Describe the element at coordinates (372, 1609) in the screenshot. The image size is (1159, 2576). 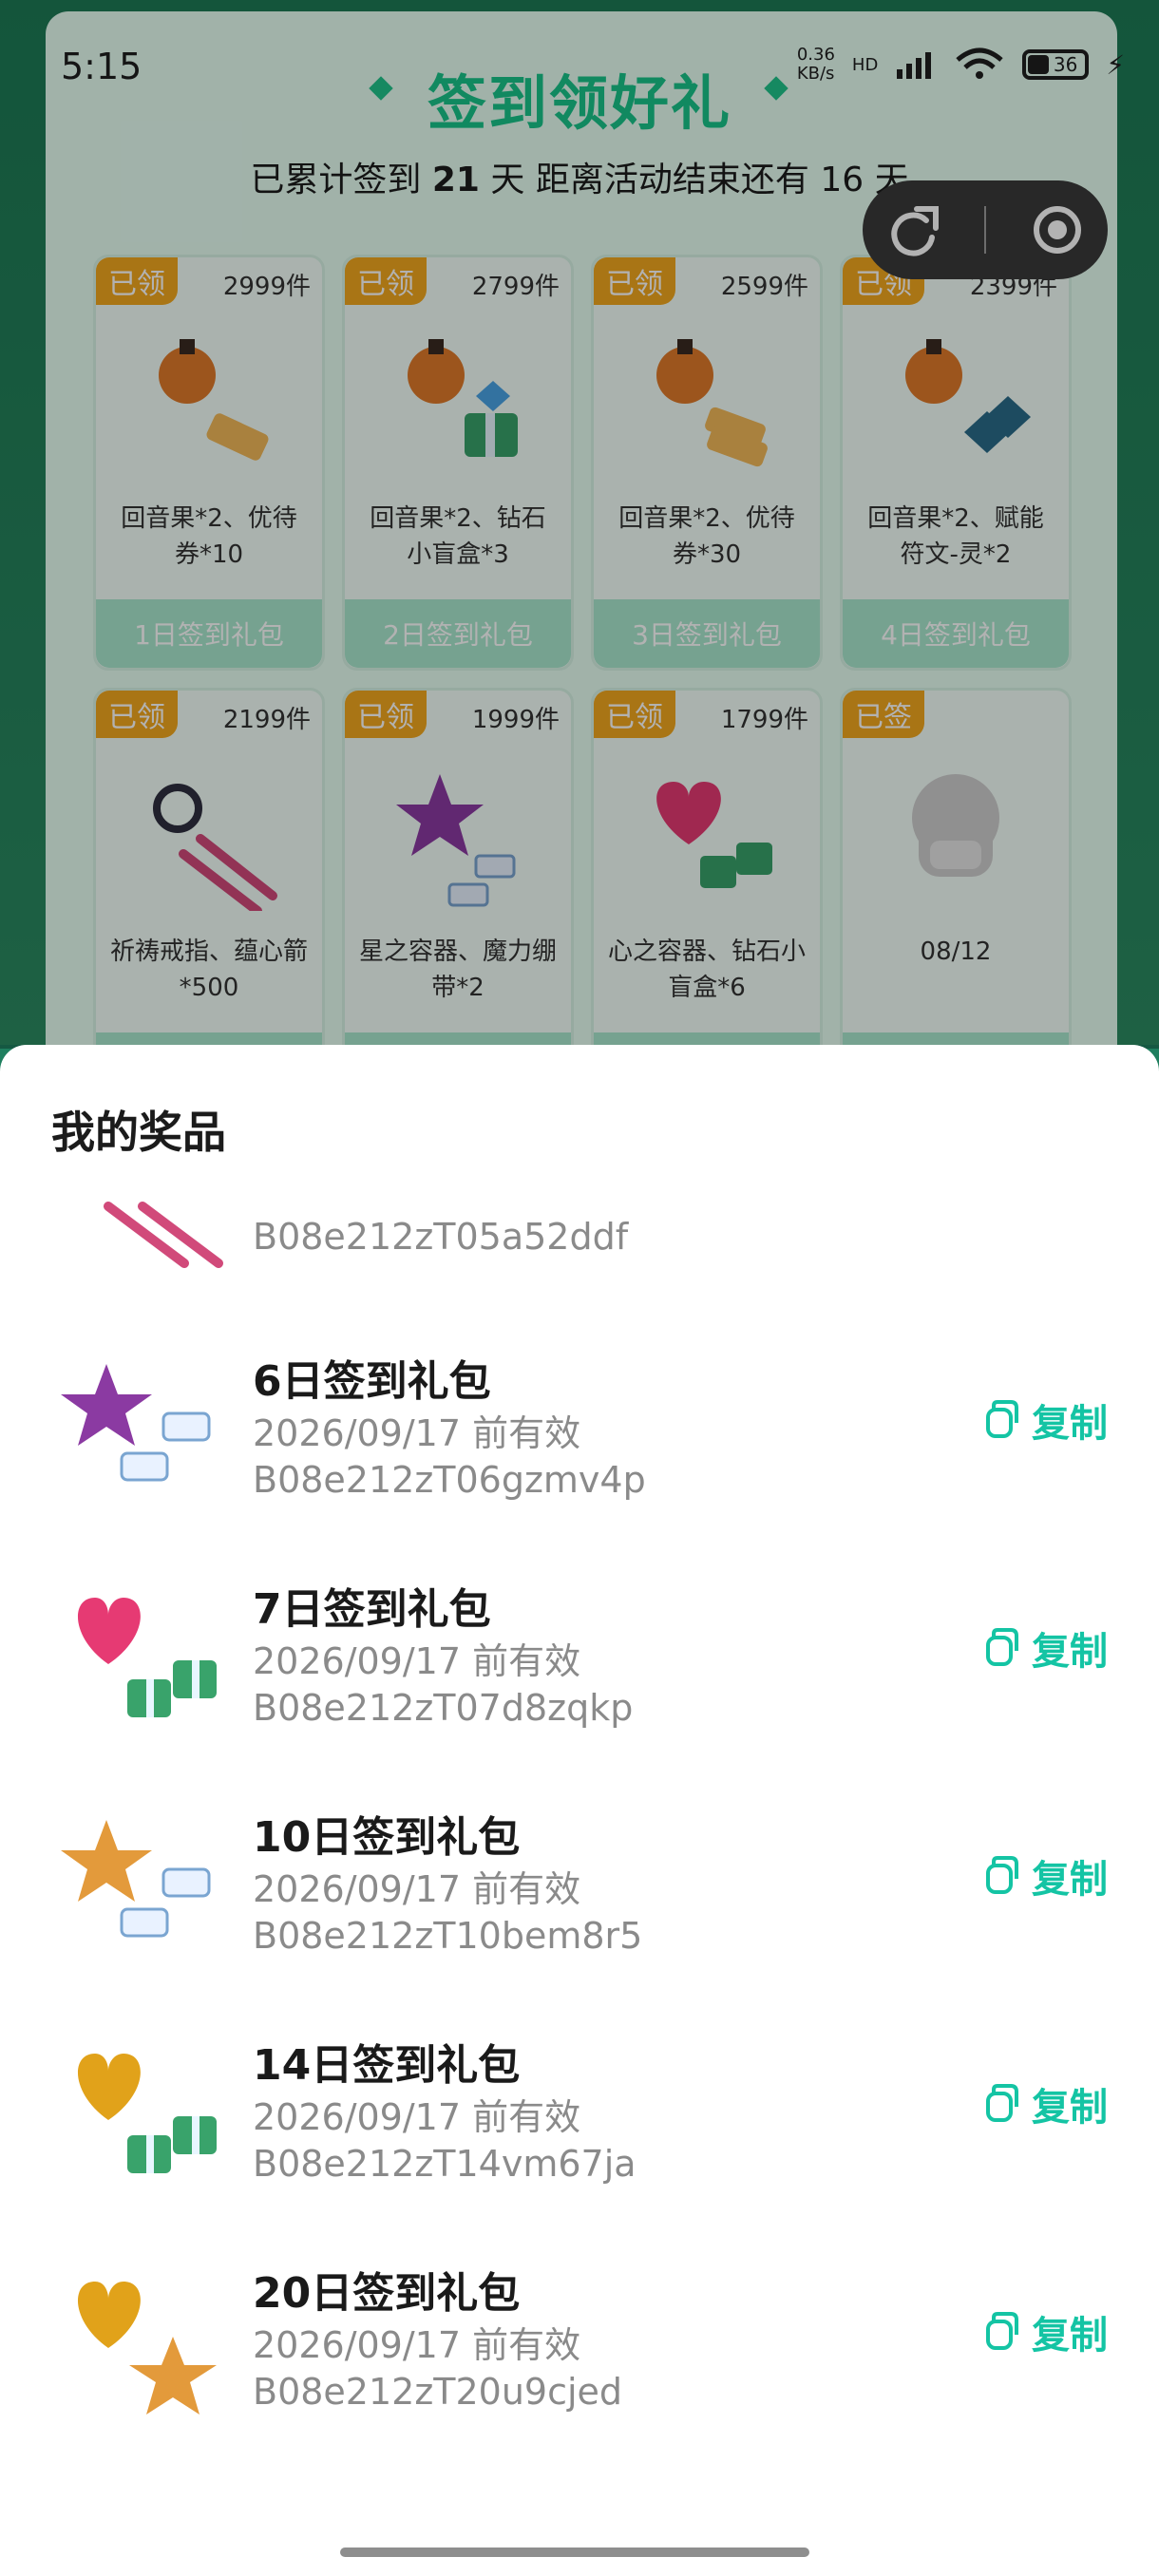
I see `prize-title: 7日签到礼包` at that location.